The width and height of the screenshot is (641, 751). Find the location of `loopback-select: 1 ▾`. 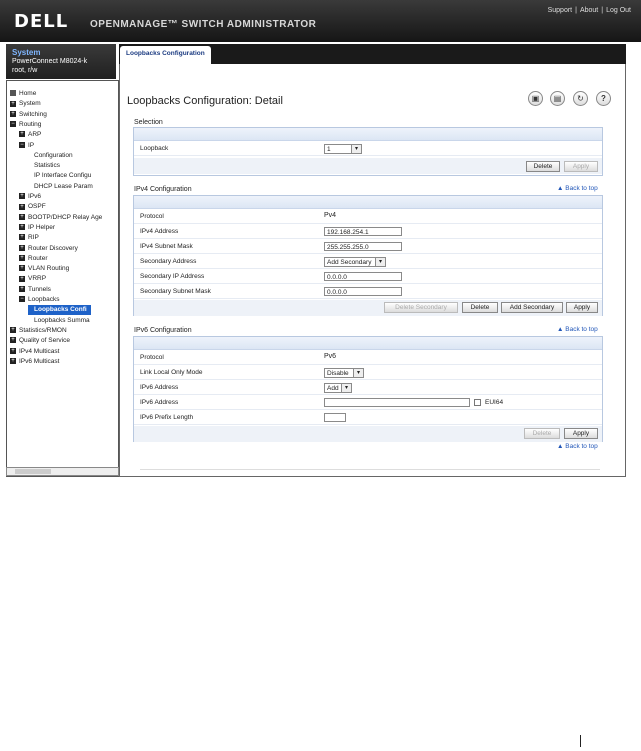

loopback-select: 1 ▾ is located at coordinates (343, 149).